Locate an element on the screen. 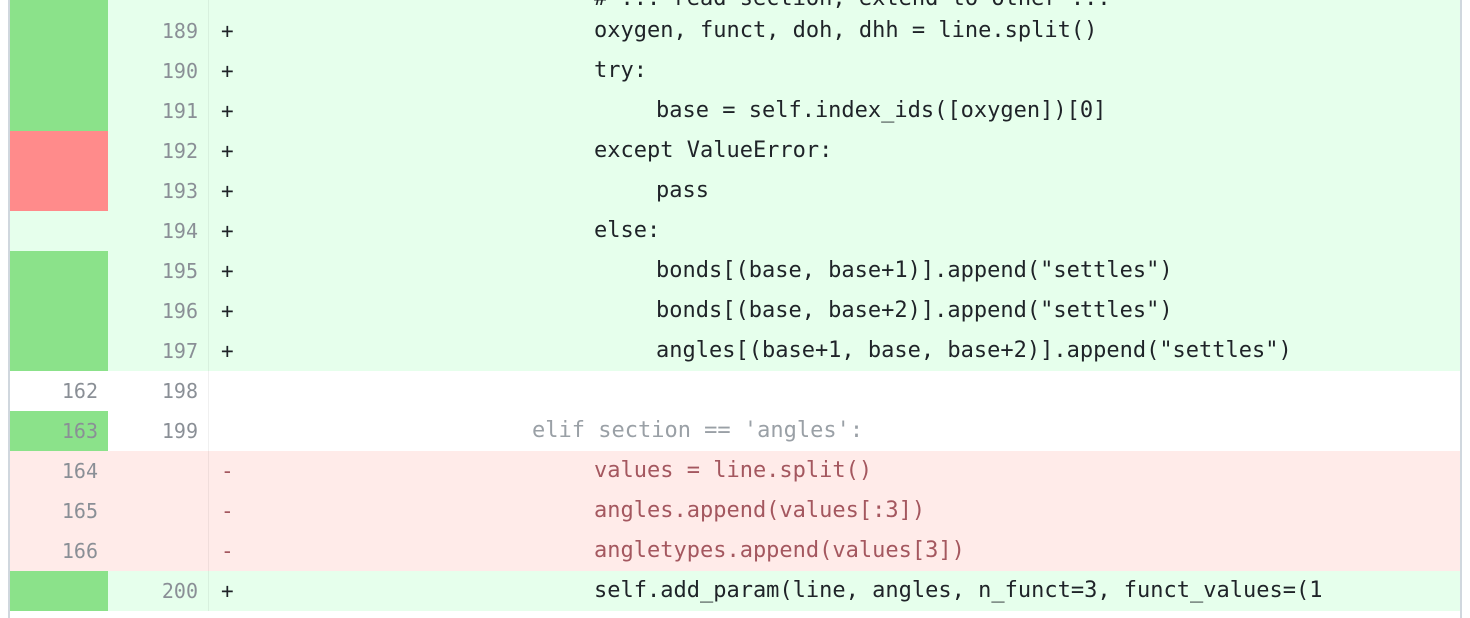  diff-row: 162 198 is located at coordinates (735, 391).